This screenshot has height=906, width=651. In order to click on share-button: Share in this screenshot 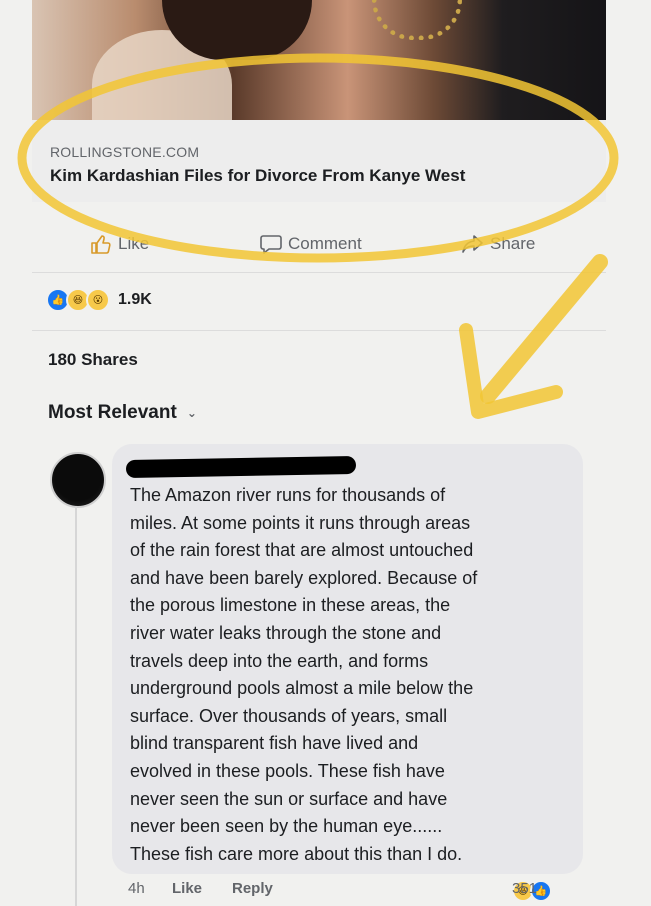, I will do `click(498, 244)`.